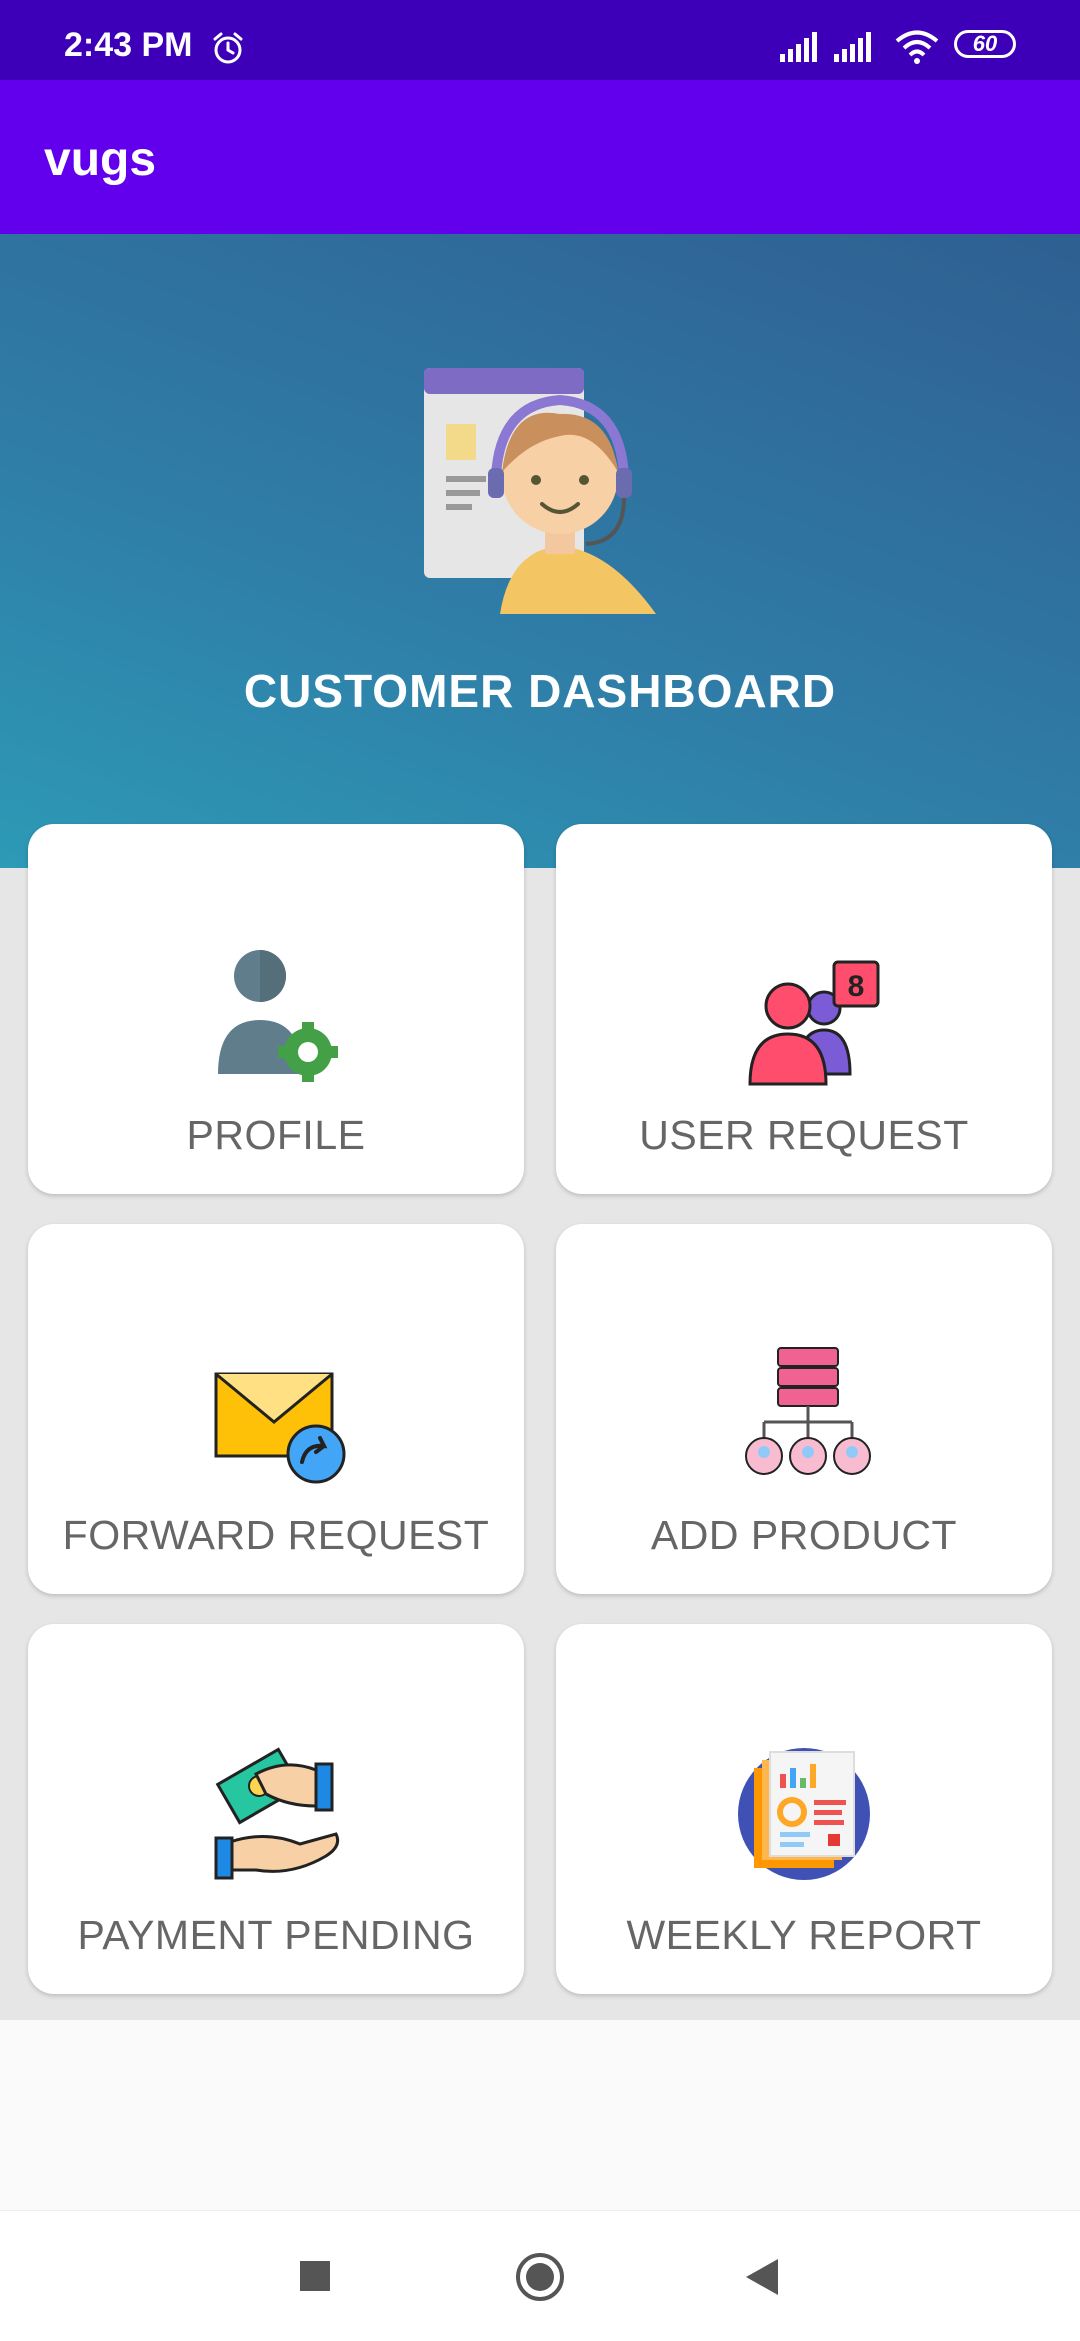 The image size is (1080, 2341). What do you see at coordinates (278, 1016) in the screenshot?
I see `user-settings-icon` at bounding box center [278, 1016].